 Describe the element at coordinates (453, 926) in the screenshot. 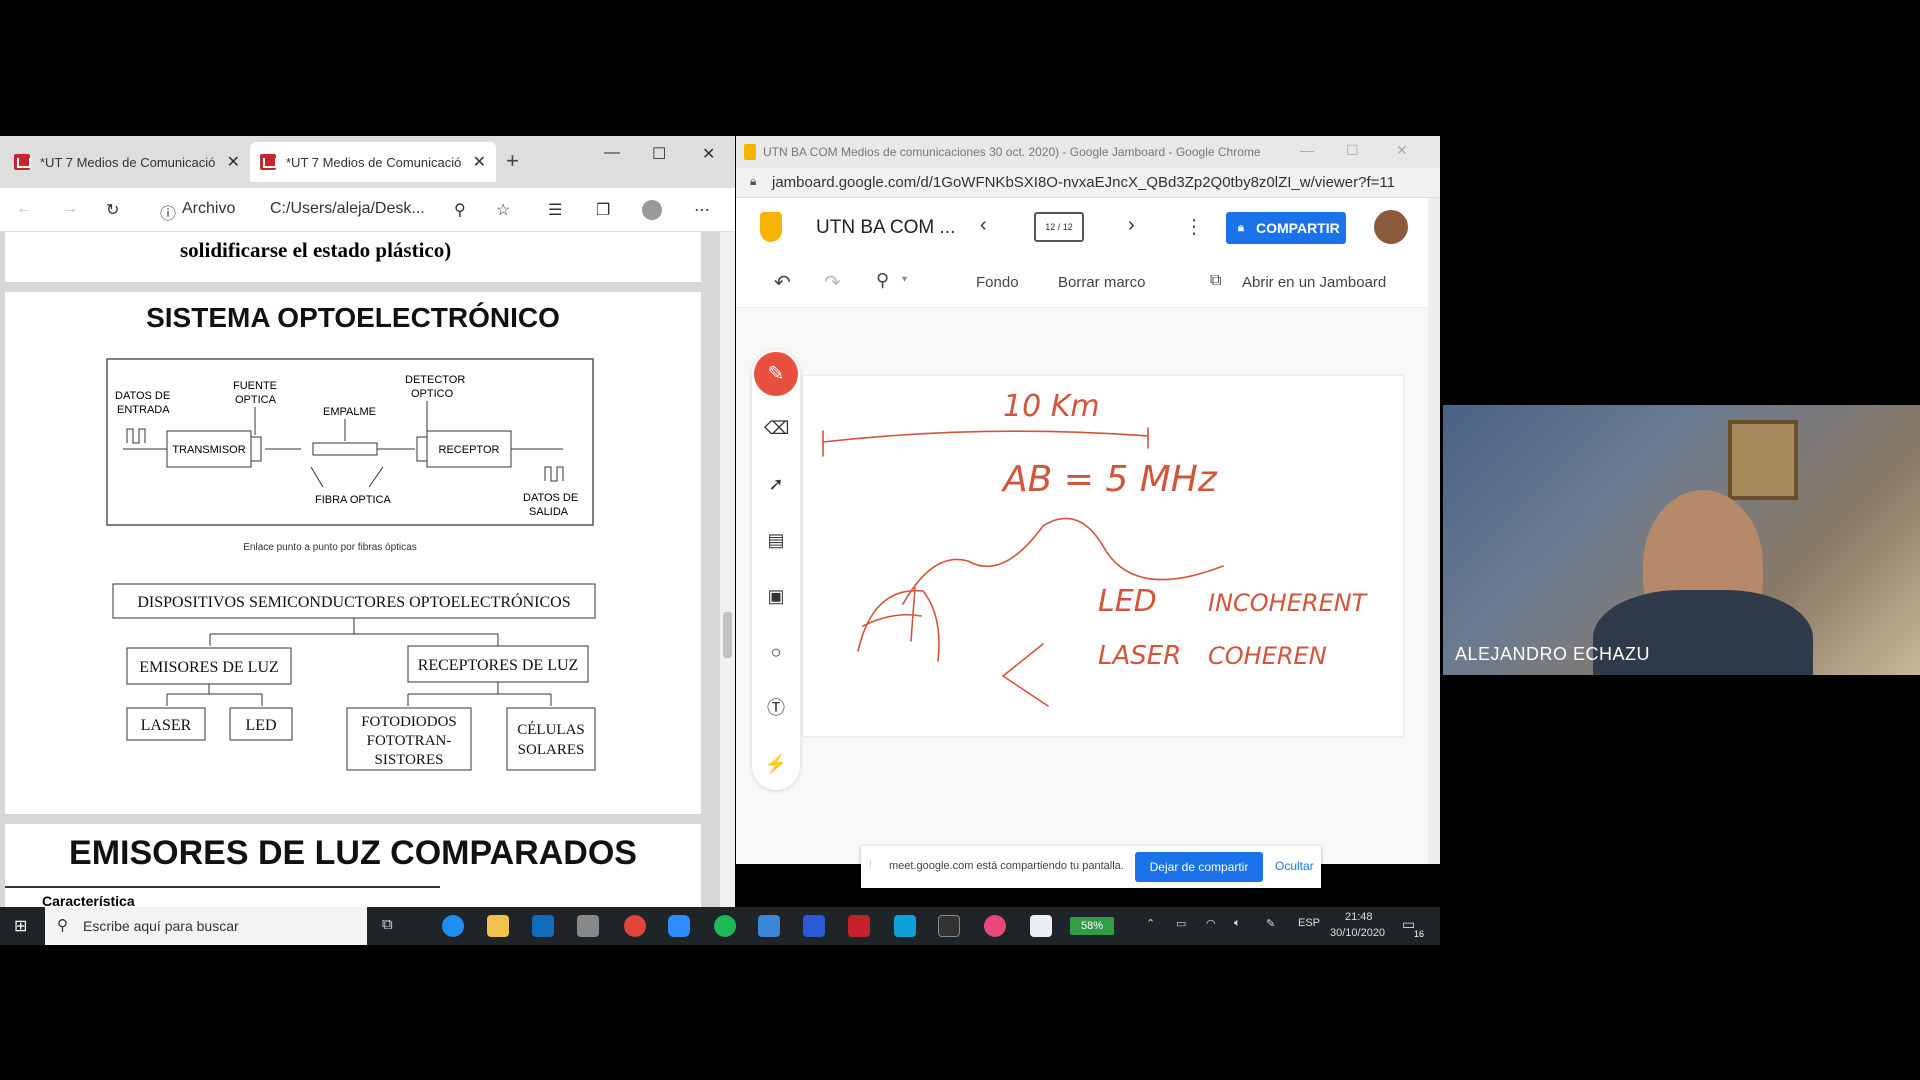

I see `edge-app-icon` at that location.